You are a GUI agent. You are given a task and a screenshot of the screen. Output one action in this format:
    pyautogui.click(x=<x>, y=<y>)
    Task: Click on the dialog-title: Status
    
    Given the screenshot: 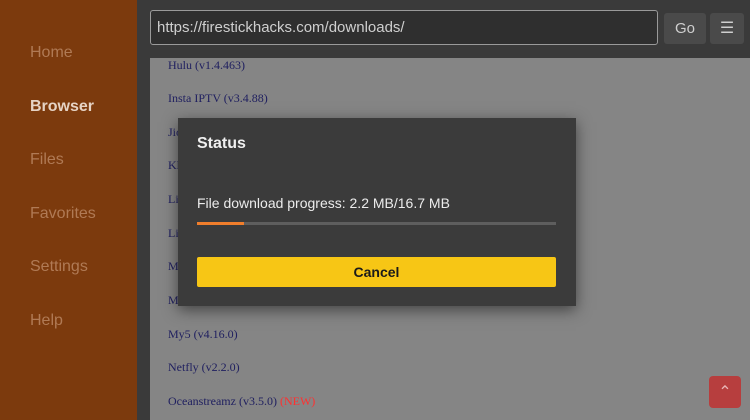 What is the action you would take?
    pyautogui.click(x=221, y=143)
    